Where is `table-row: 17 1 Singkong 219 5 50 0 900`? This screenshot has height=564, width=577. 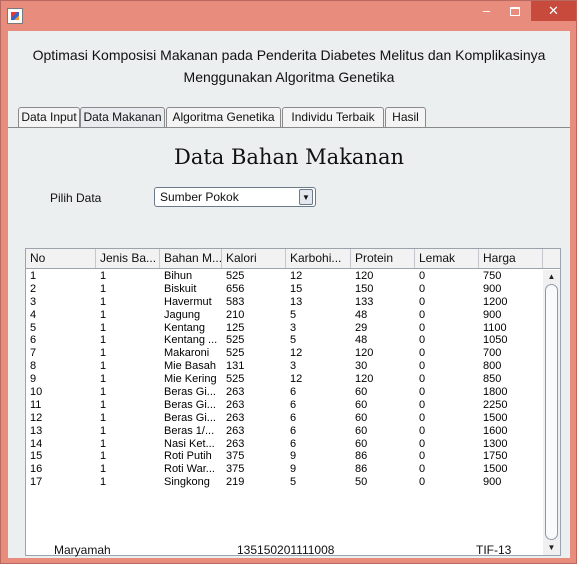 table-row: 17 1 Singkong 219 5 50 0 900 is located at coordinates (284, 482).